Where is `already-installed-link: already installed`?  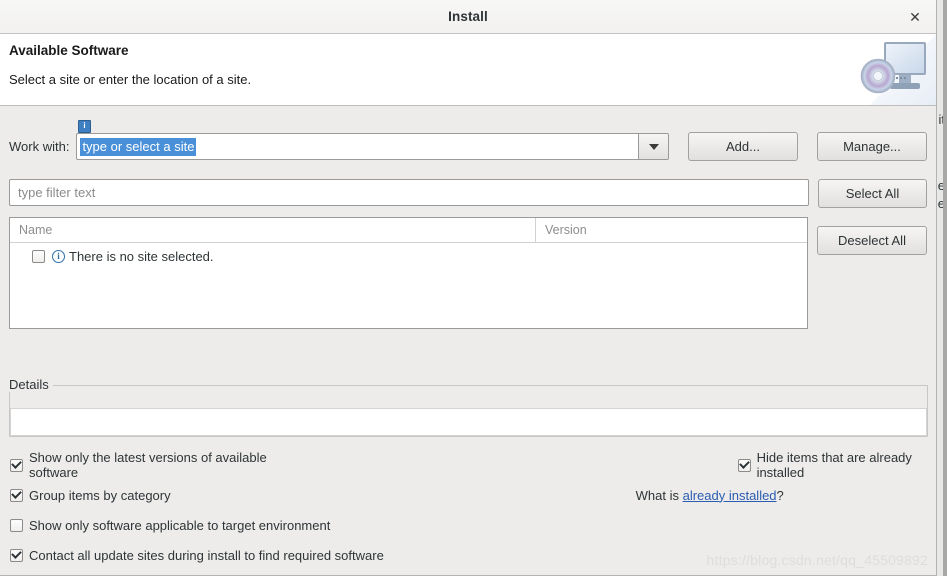 already-installed-link: already installed is located at coordinates (730, 495).